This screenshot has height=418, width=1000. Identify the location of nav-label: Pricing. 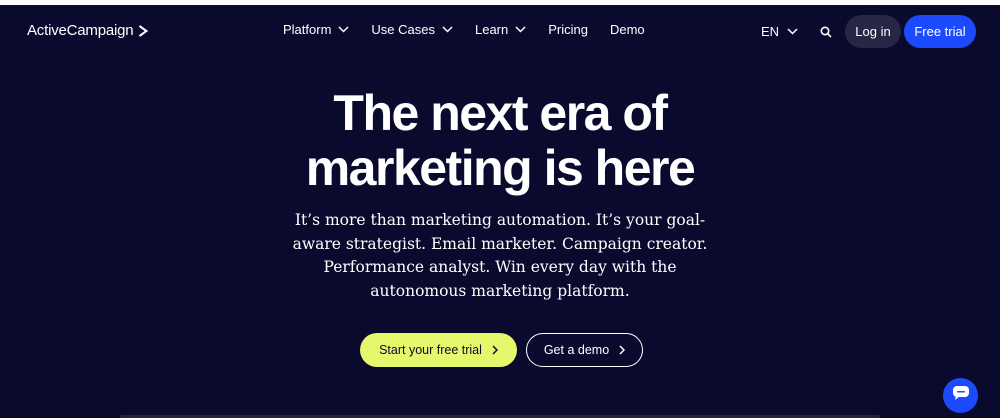
(568, 29).